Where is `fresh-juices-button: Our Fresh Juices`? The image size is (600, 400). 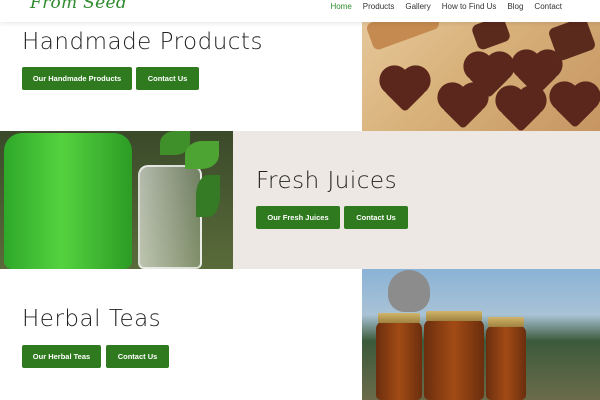 fresh-juices-button: Our Fresh Juices is located at coordinates (298, 217).